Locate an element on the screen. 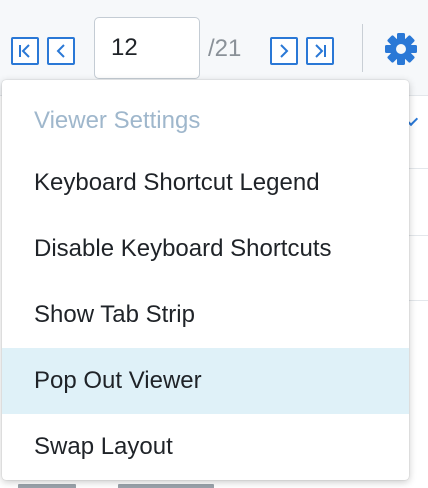  menu-item-label: Swap Layout is located at coordinates (103, 446).